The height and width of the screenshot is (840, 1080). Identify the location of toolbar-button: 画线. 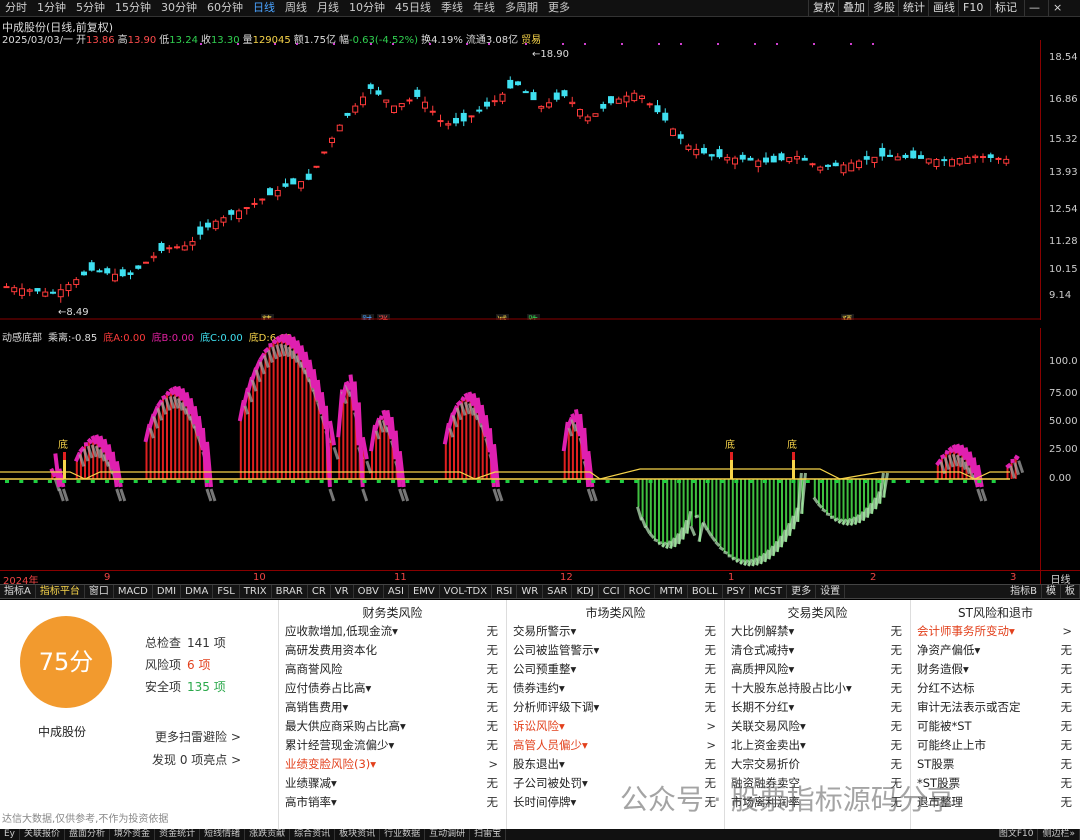
(943, 8).